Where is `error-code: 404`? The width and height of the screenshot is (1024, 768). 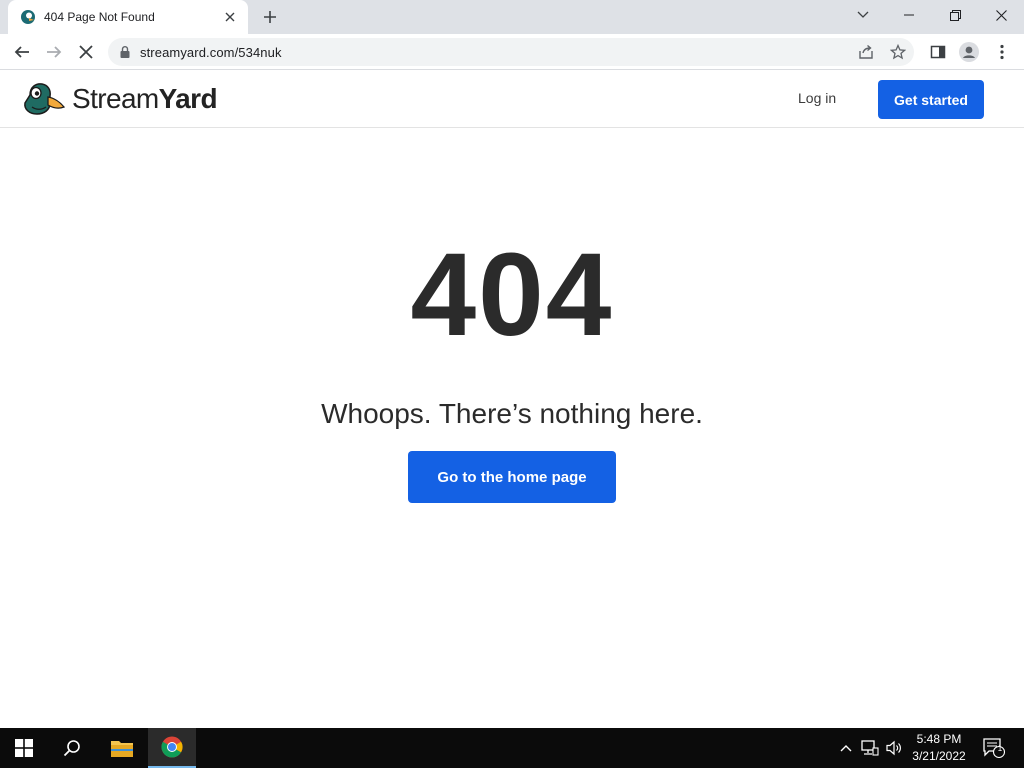 error-code: 404 is located at coordinates (512, 295).